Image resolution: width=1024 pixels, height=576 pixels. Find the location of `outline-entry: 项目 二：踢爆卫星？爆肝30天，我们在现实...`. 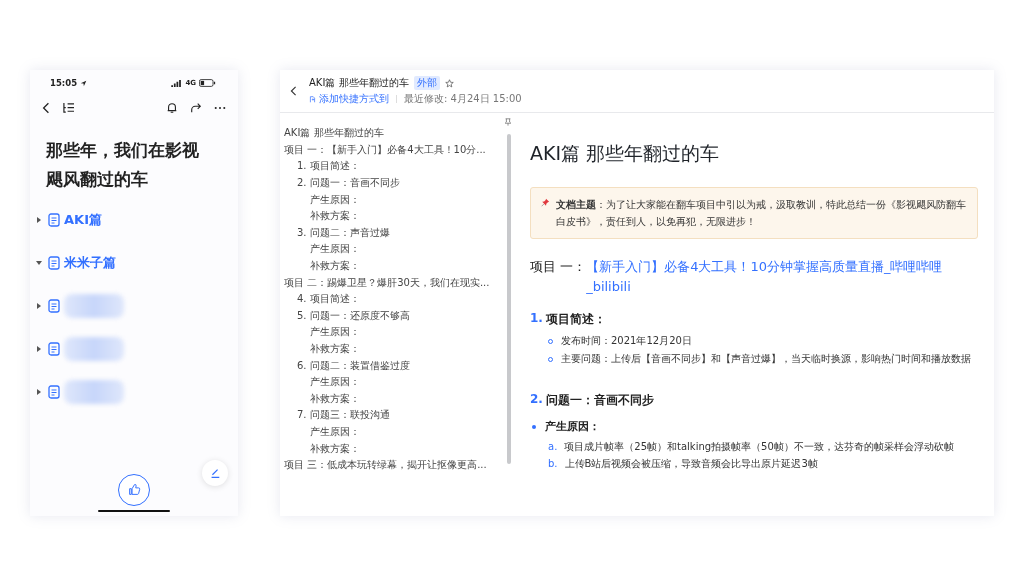

outline-entry: 项目 二：踢爆卫星？爆肝30天，我们在现实... is located at coordinates (387, 282).